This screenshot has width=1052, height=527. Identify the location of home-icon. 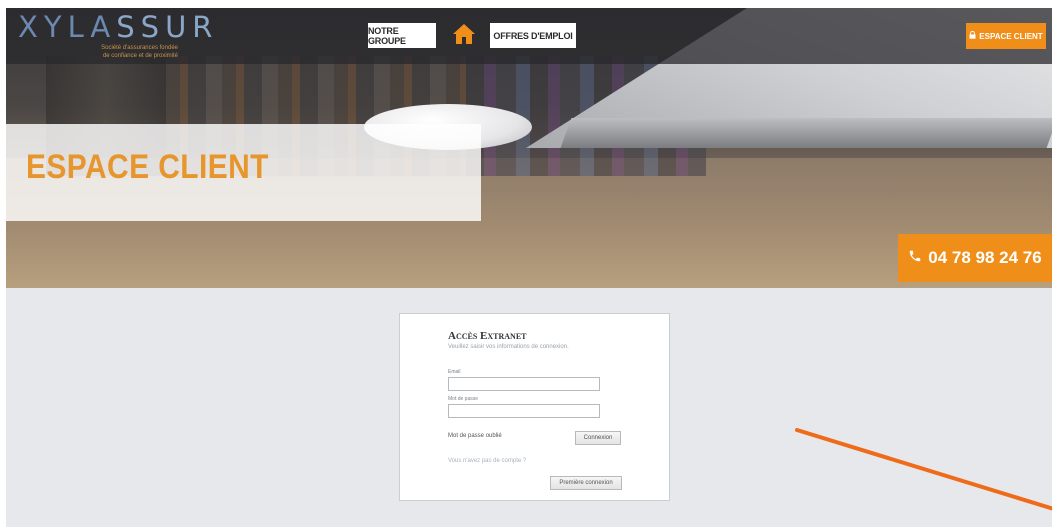
(464, 34).